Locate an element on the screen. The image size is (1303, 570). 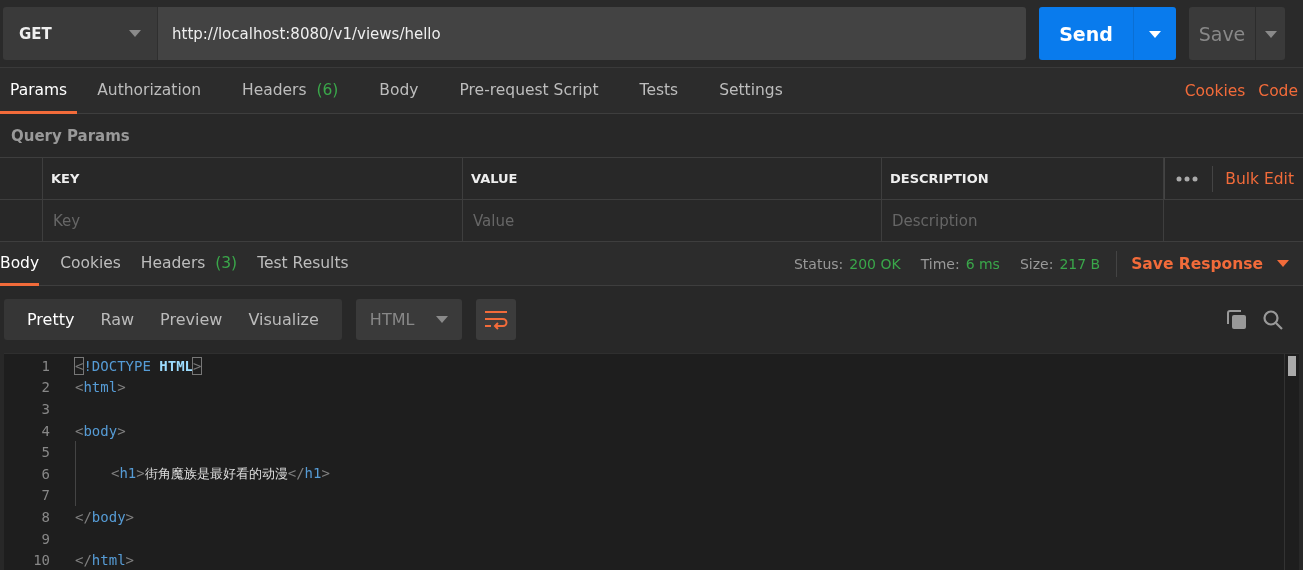
request-tab: Authorization is located at coordinates (149, 91).